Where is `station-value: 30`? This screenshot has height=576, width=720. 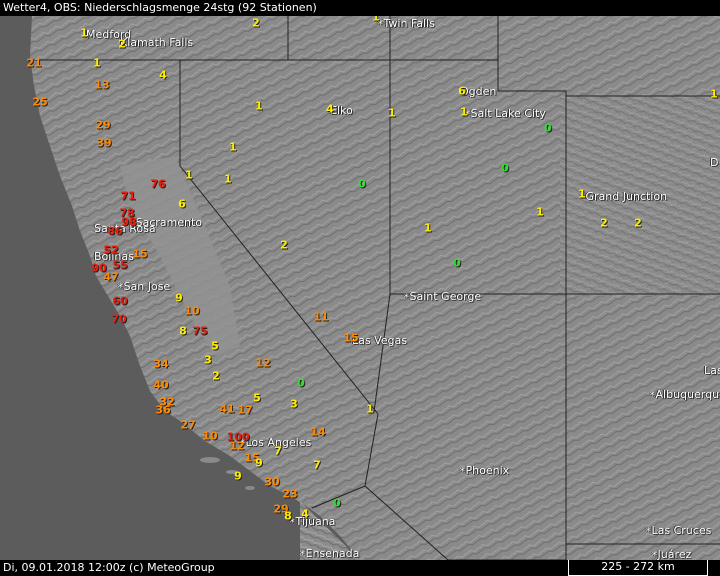 station-value: 30 is located at coordinates (272, 482).